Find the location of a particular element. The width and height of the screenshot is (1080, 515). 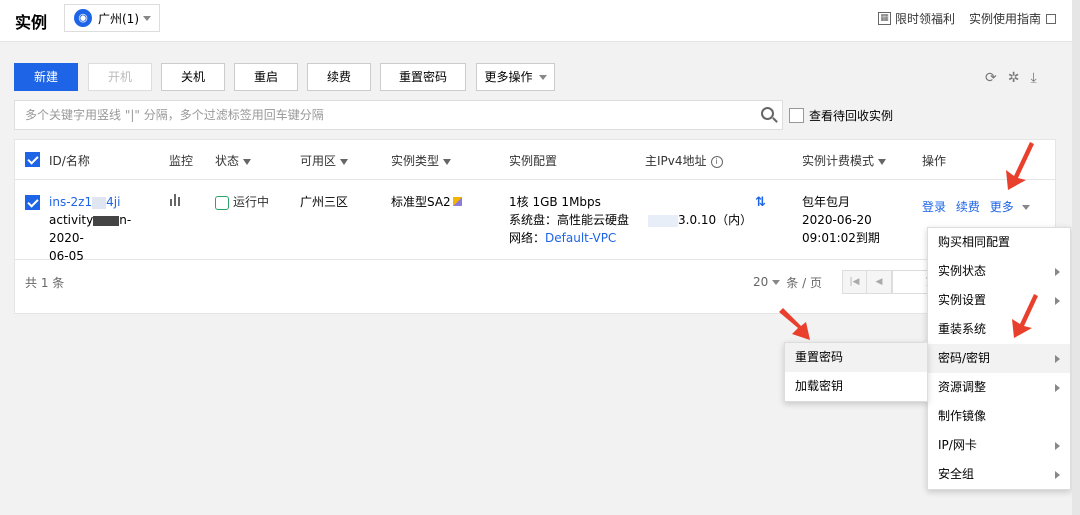

create-button: 新建 is located at coordinates (46, 77).